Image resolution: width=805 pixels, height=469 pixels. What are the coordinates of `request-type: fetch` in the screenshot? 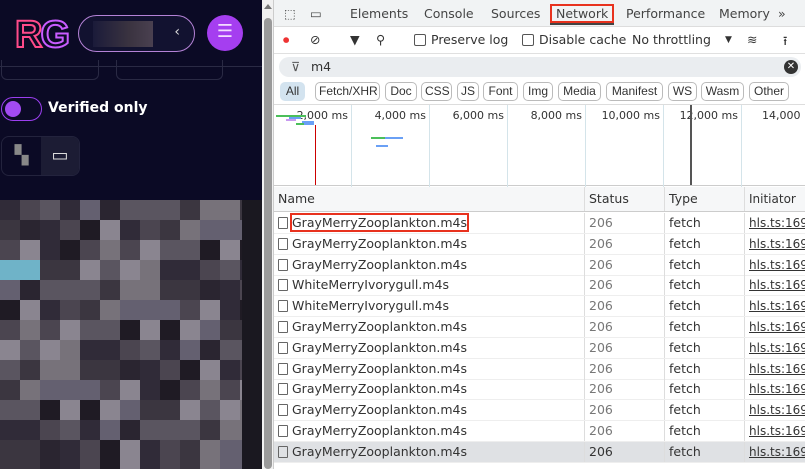 It's located at (704, 451).